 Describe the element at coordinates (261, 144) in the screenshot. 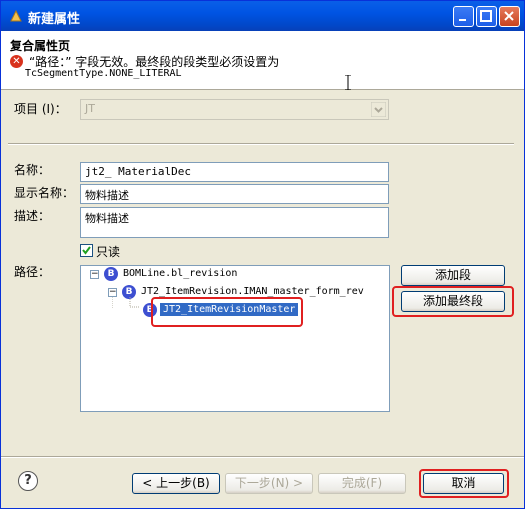

I see `section-divider` at that location.